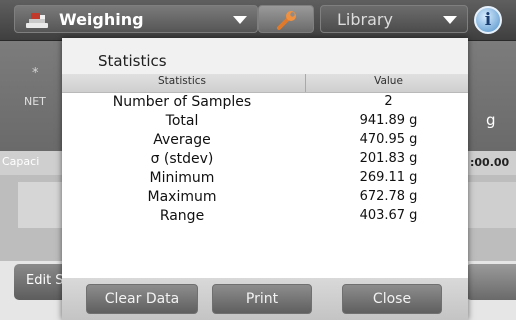 This screenshot has height=320, width=516. What do you see at coordinates (491, 120) in the screenshot?
I see `unit-label: g` at bounding box center [491, 120].